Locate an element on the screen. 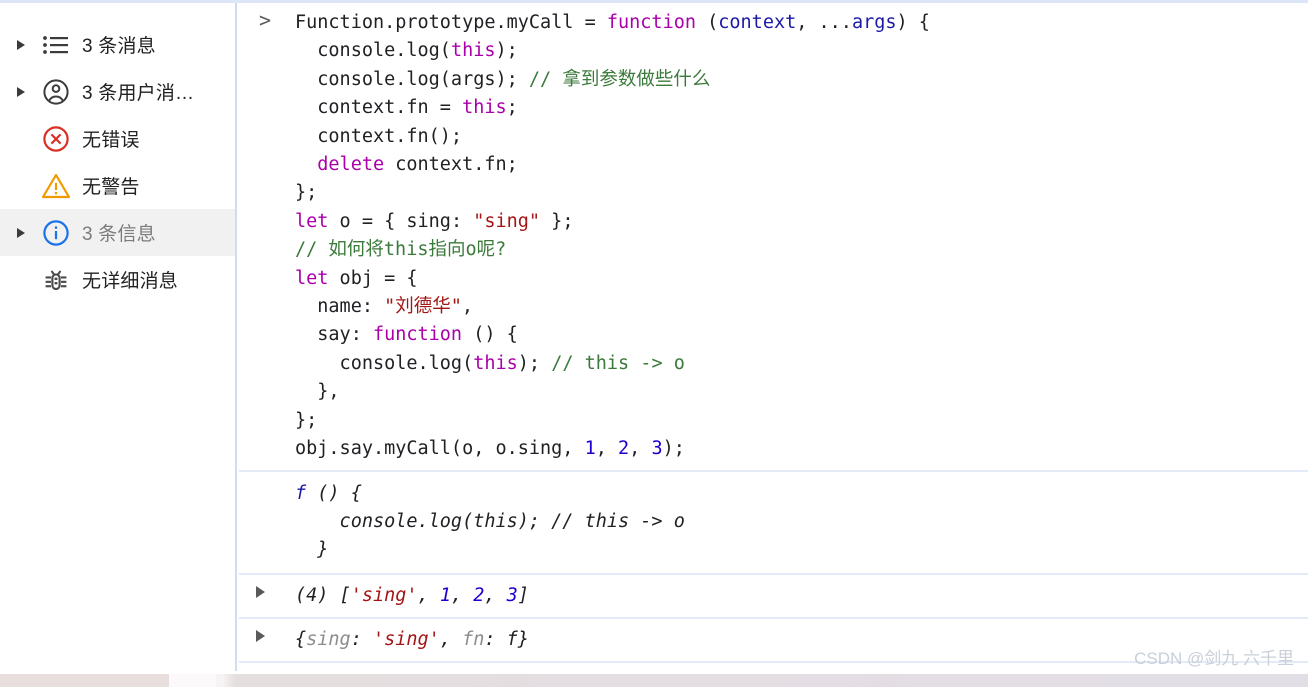 The height and width of the screenshot is (687, 1308). code-token: { is located at coordinates (301, 639).